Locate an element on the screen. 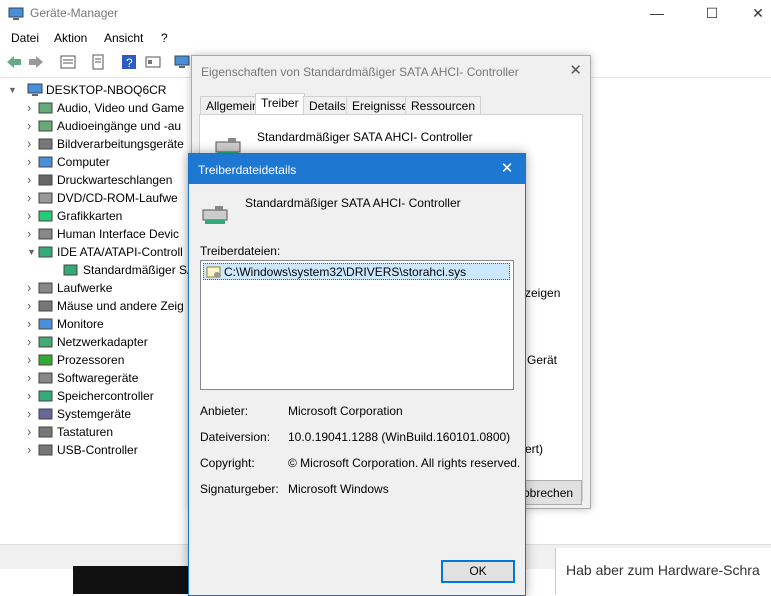  monitor-icon is located at coordinates (45, 324).